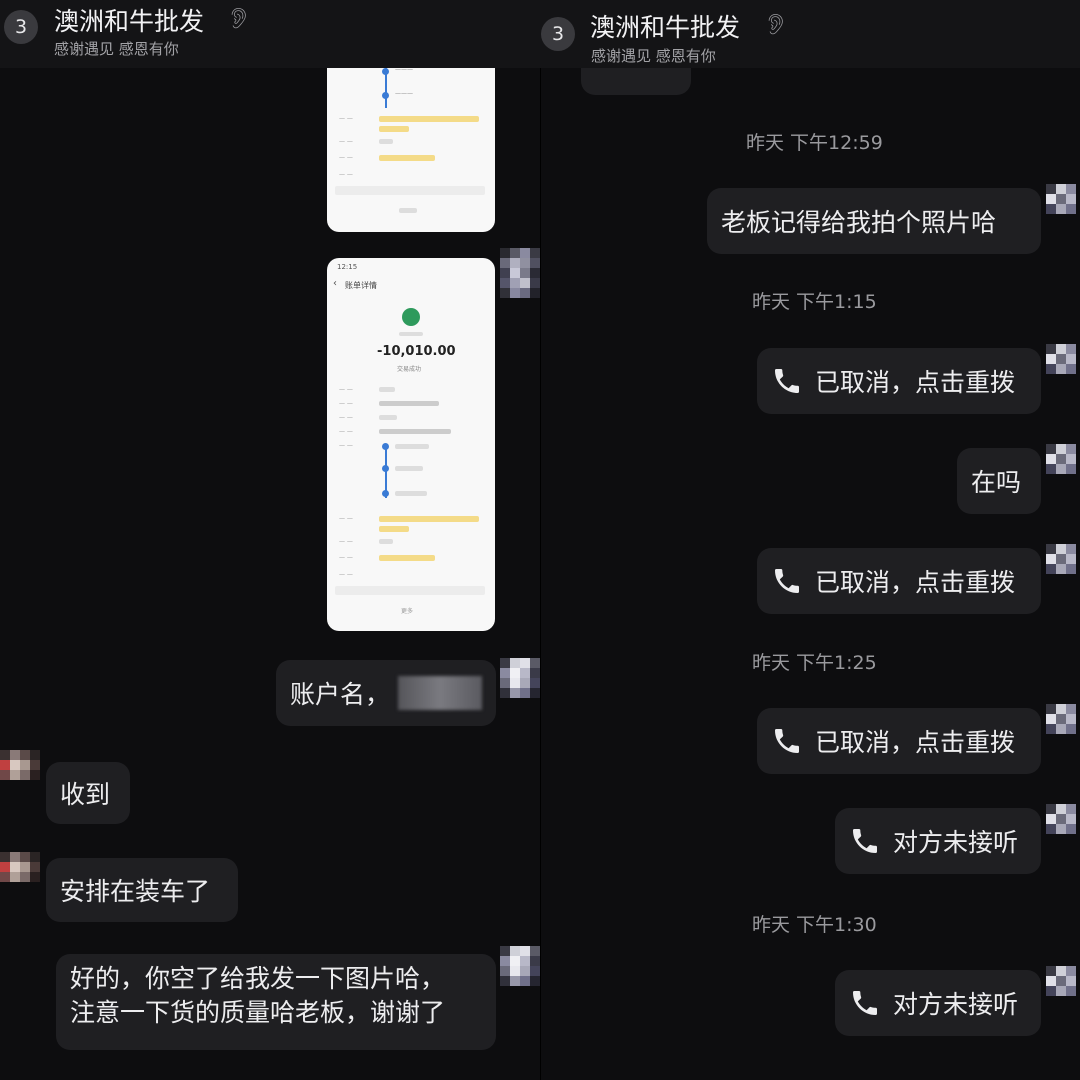 This screenshot has width=1080, height=1080. Describe the element at coordinates (411, 317) in the screenshot. I see `bank-logo-icon` at that location.